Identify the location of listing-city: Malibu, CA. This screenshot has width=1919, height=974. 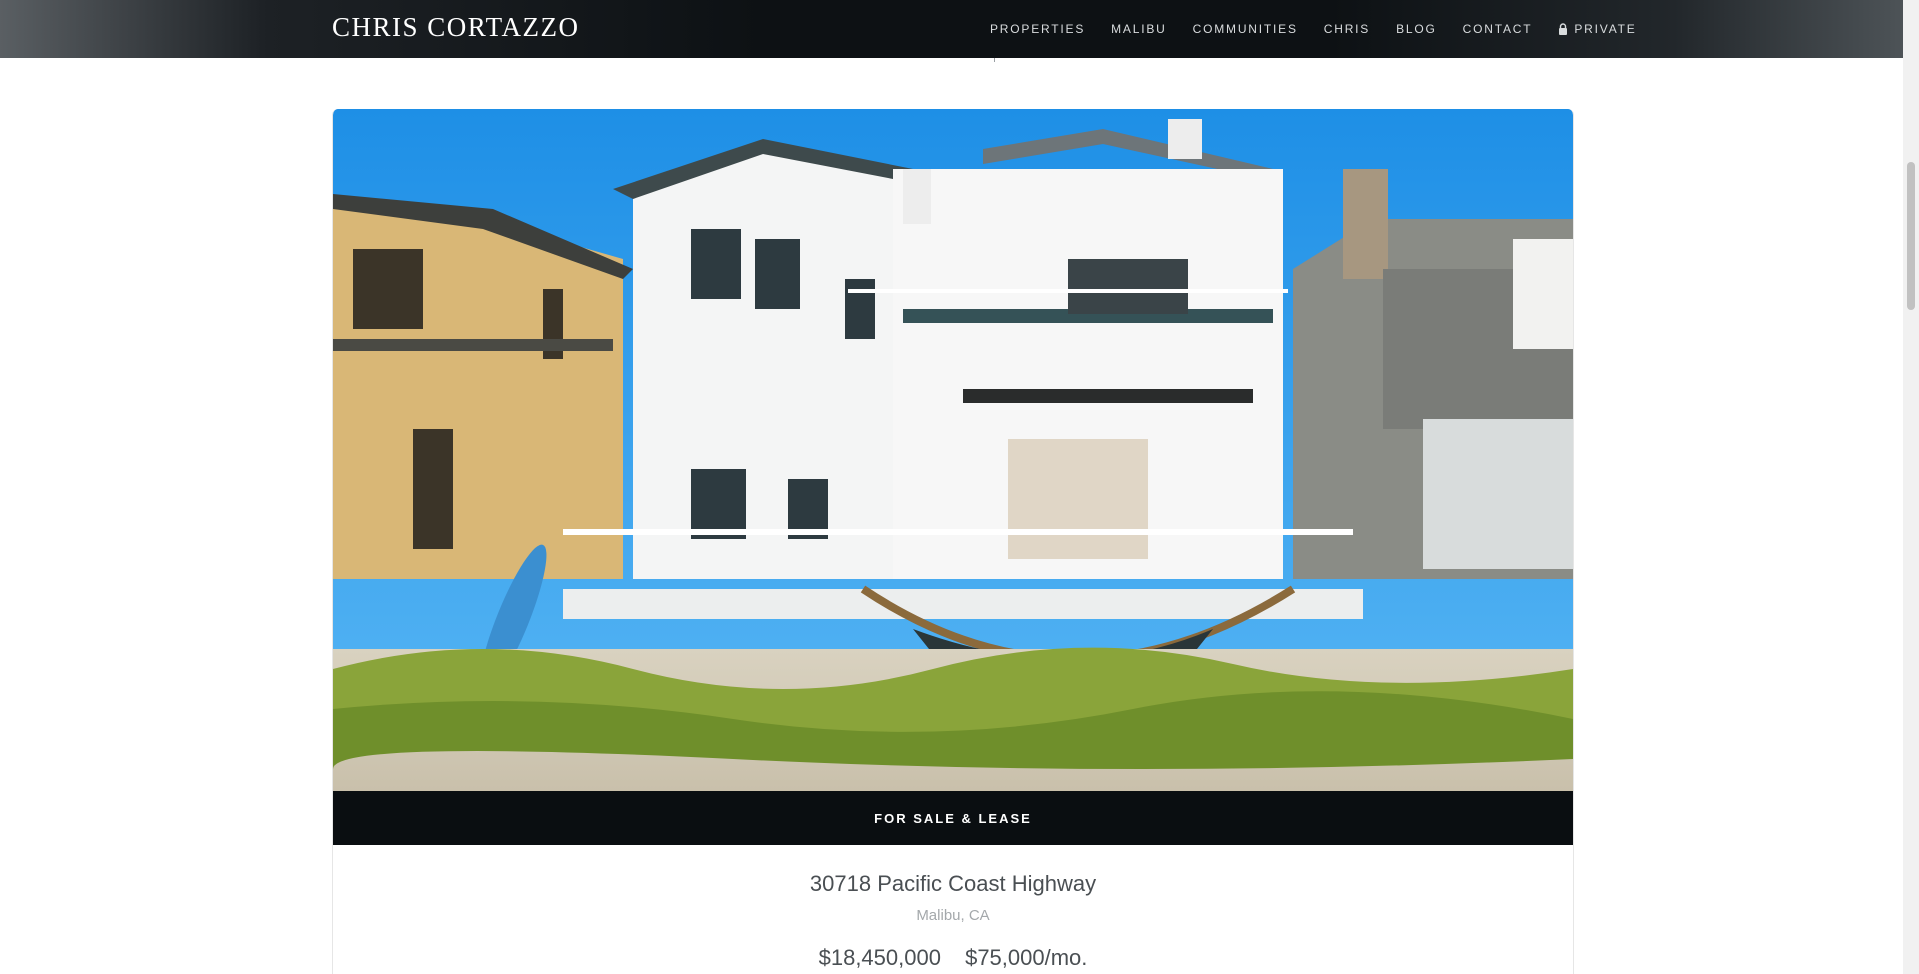
(953, 915).